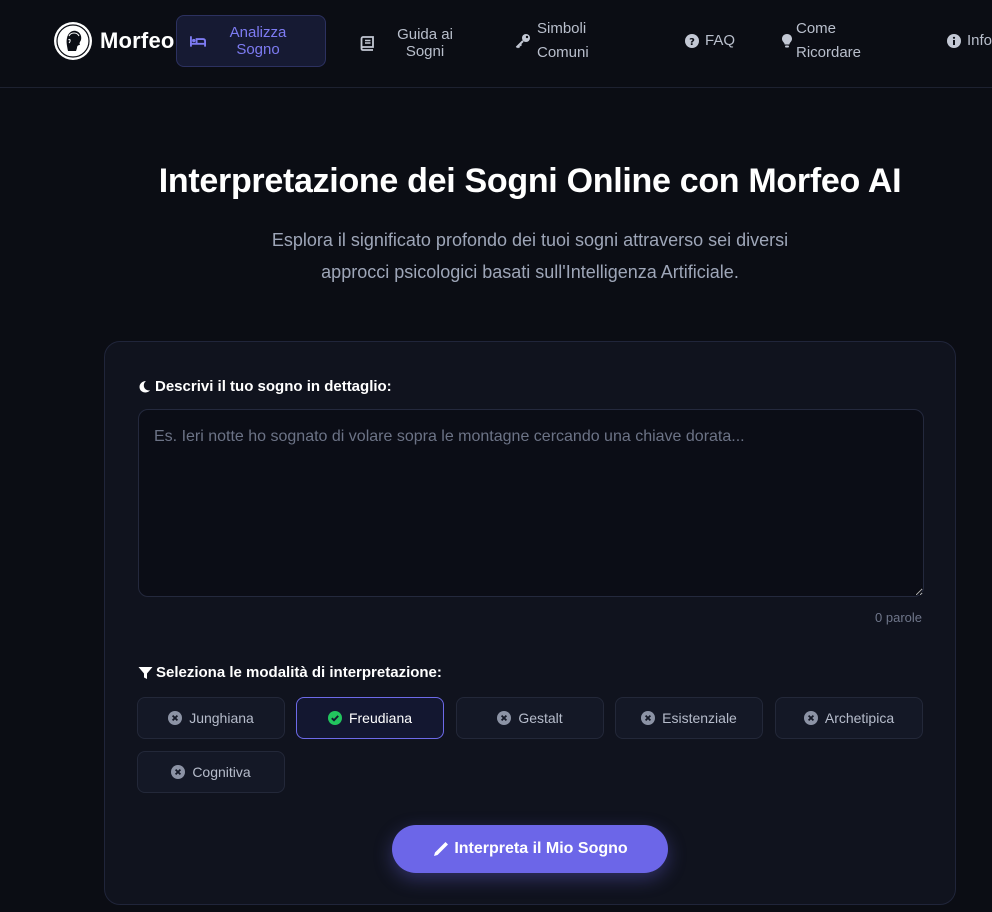 The width and height of the screenshot is (992, 912). Describe the element at coordinates (144, 386) in the screenshot. I see `moon-icon` at that location.